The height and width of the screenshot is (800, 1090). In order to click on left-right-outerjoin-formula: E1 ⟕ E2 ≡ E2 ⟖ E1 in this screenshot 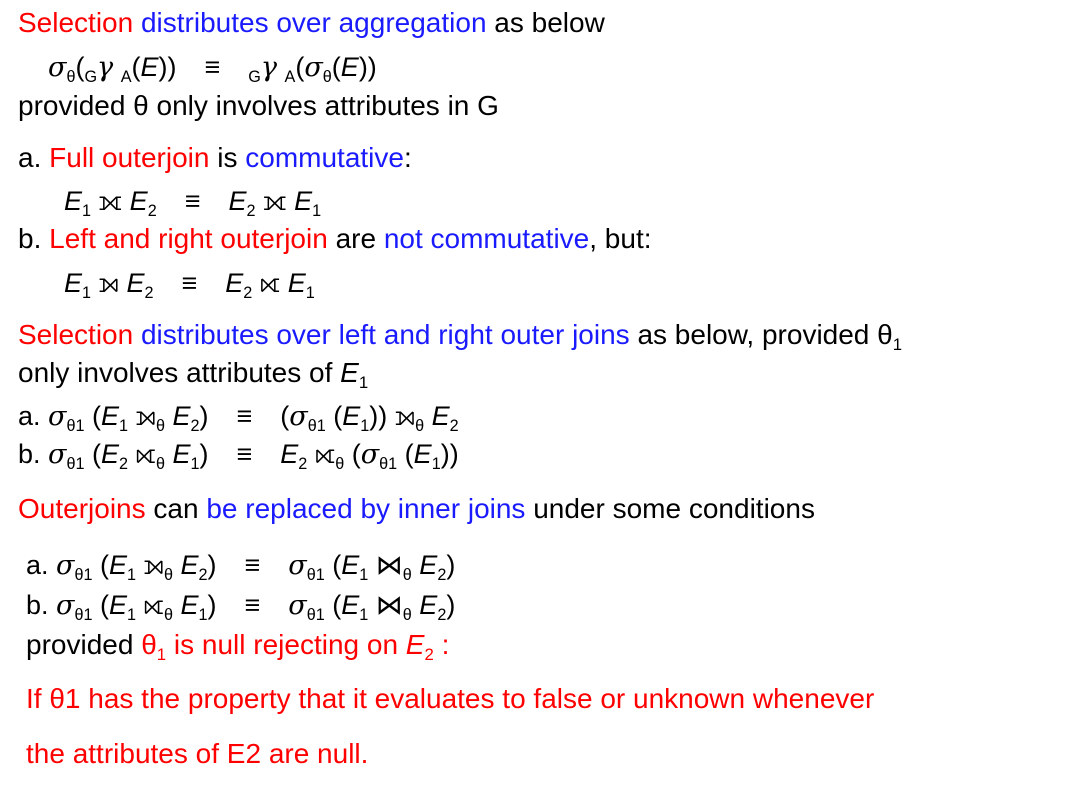, I will do `click(189, 285)`.